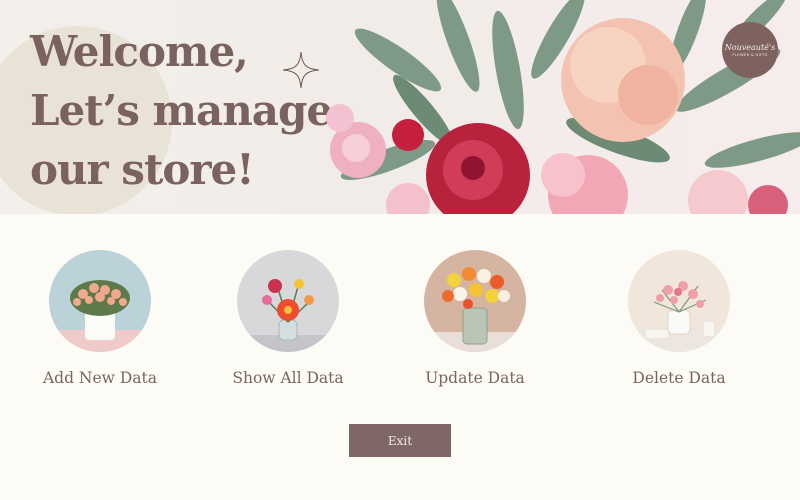  What do you see at coordinates (678, 378) in the screenshot?
I see `delete-data-label: Delete Data` at bounding box center [678, 378].